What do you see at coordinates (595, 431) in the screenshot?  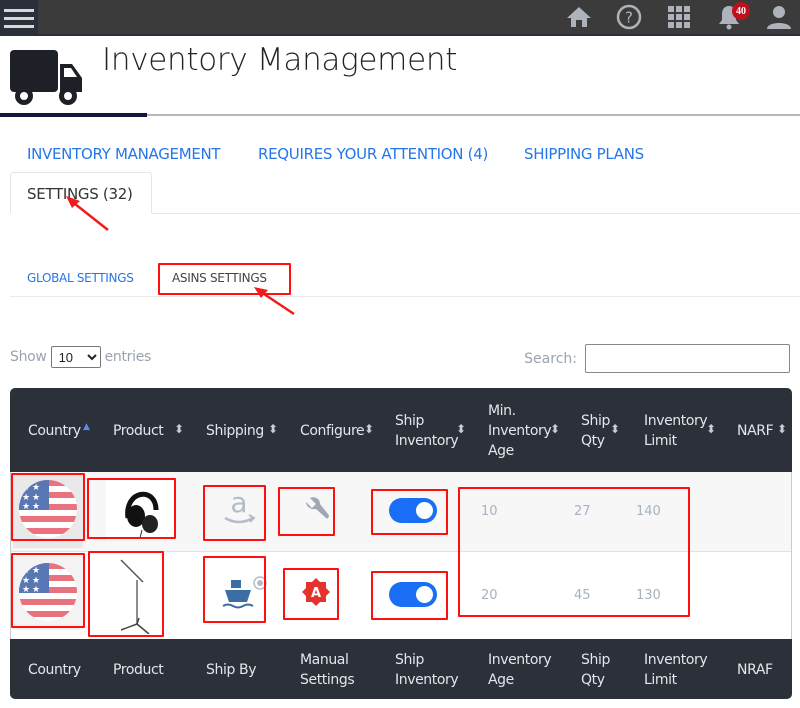 I see `header-ship-qty: Ship Qty` at bounding box center [595, 431].